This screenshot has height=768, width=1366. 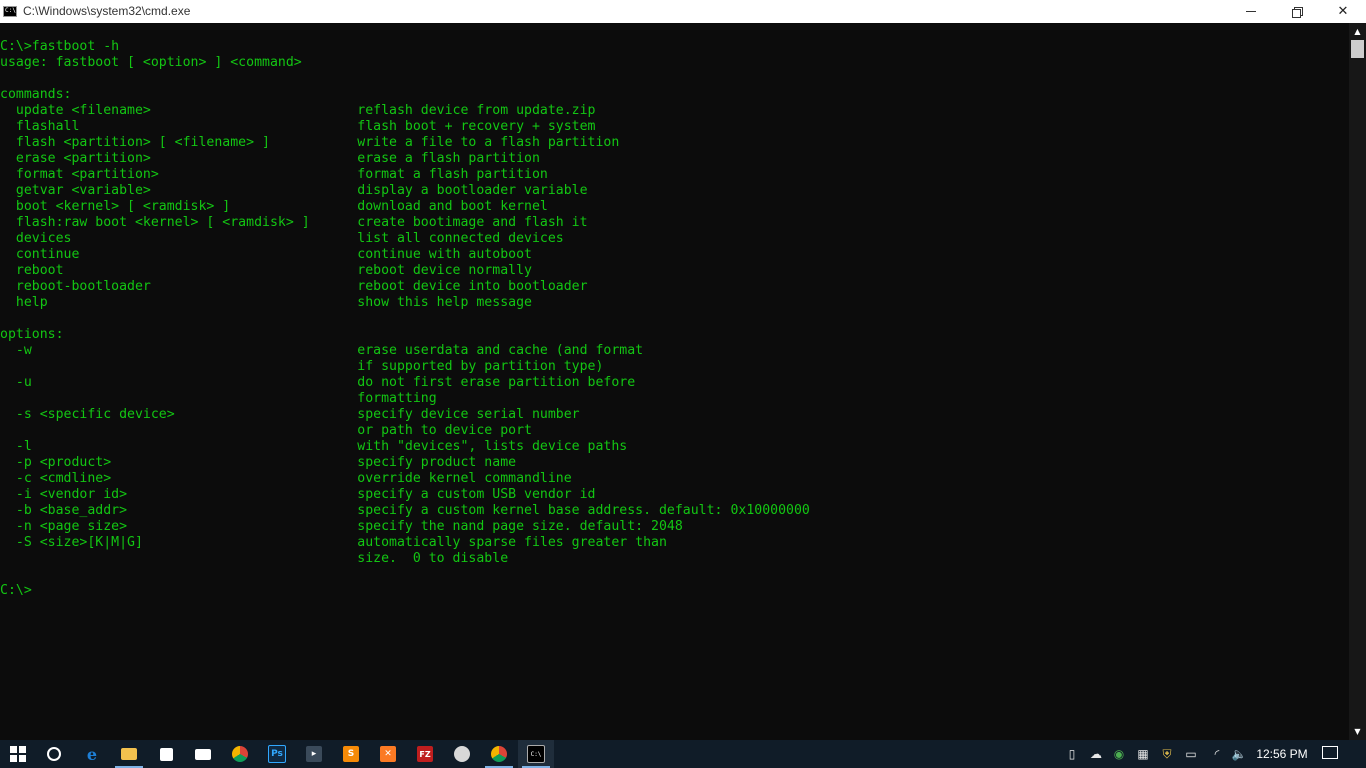 What do you see at coordinates (1357, 49) in the screenshot?
I see `scrollbar-thumb` at bounding box center [1357, 49].